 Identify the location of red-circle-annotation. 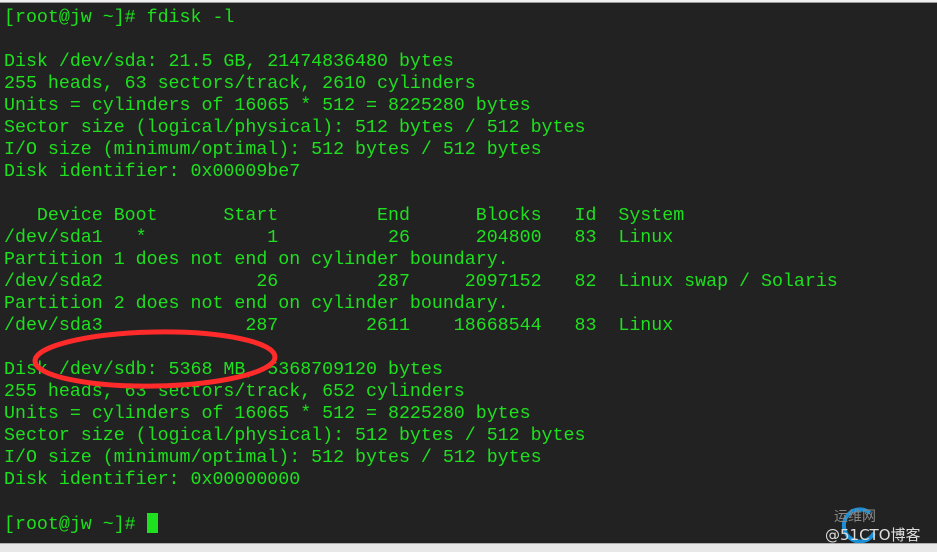
(155, 359).